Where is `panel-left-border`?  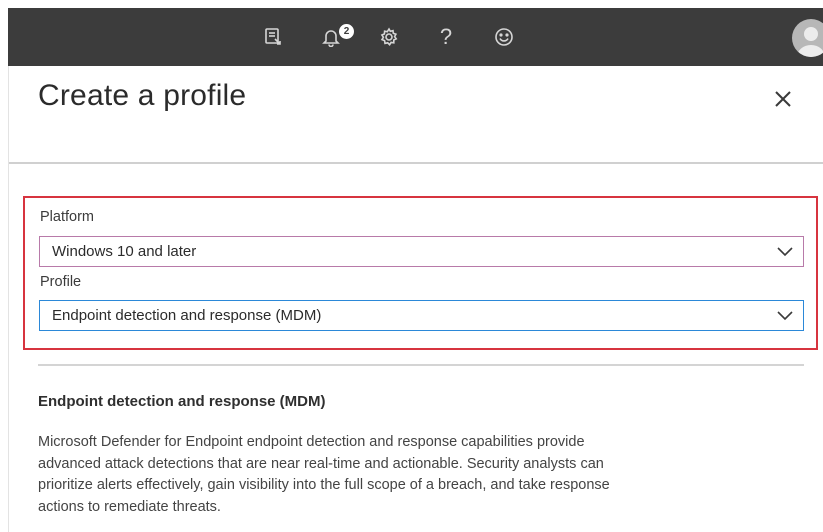 panel-left-border is located at coordinates (8, 299).